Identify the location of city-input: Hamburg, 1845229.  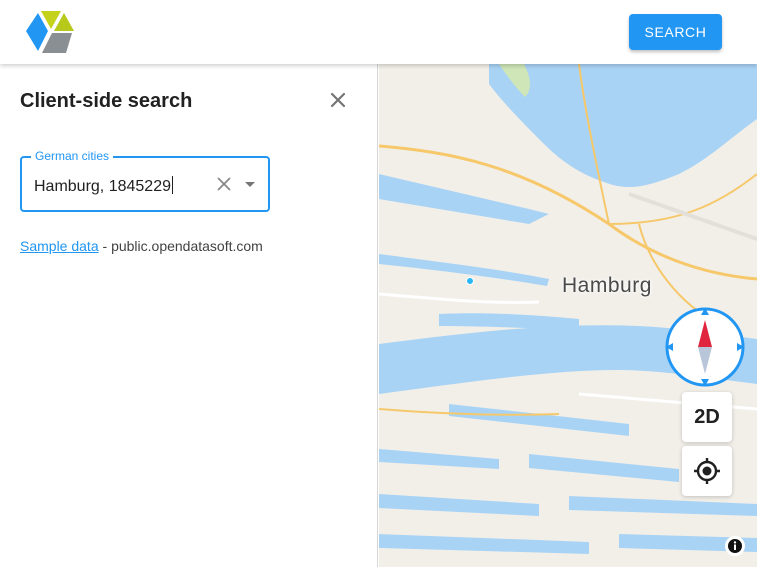
(103, 186).